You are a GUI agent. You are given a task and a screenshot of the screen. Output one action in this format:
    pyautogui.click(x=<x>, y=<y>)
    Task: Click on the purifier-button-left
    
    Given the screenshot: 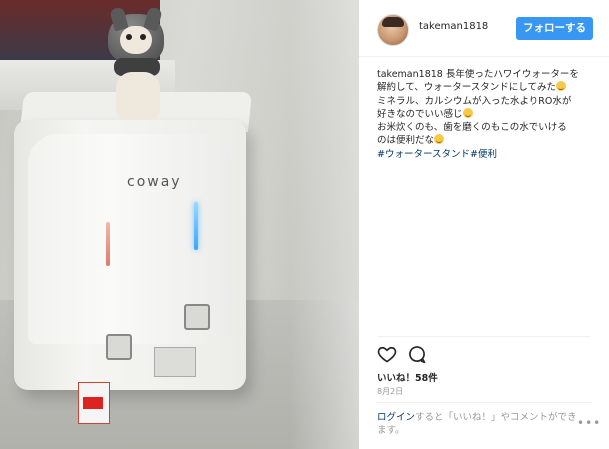 What is the action you would take?
    pyautogui.click(x=119, y=347)
    